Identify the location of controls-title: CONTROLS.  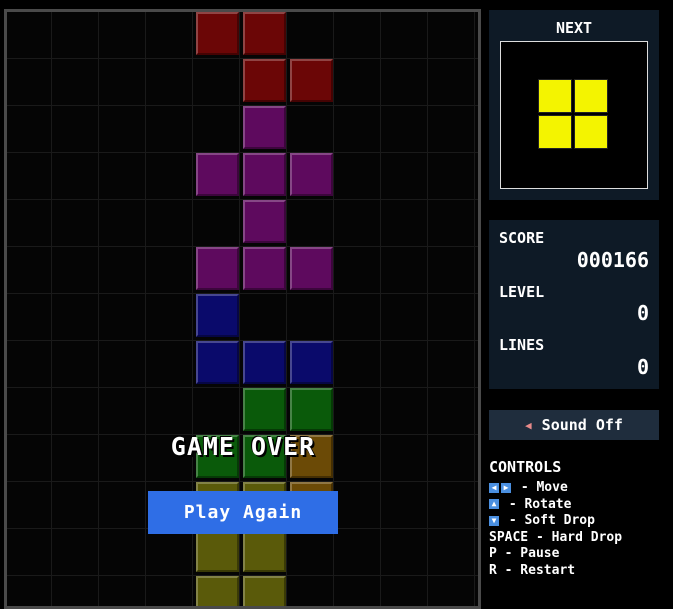
(525, 467).